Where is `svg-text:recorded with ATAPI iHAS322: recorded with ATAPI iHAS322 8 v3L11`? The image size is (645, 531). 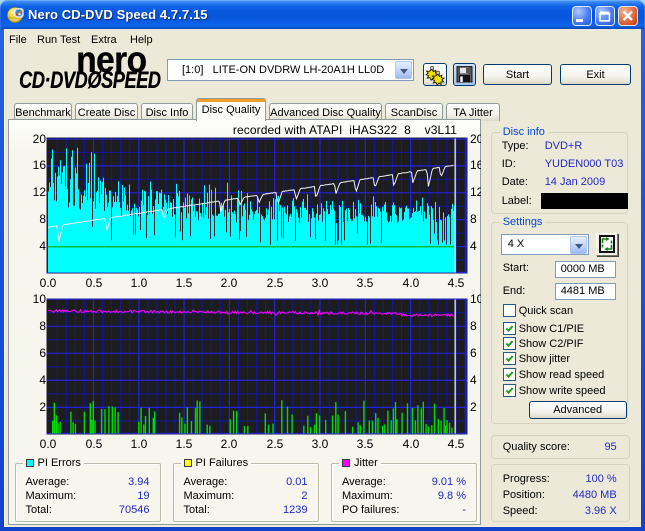 svg-text:recorded with ATAPI iHAS322: recorded with ATAPI iHAS322 8 v3L11 is located at coordinates (345, 130).